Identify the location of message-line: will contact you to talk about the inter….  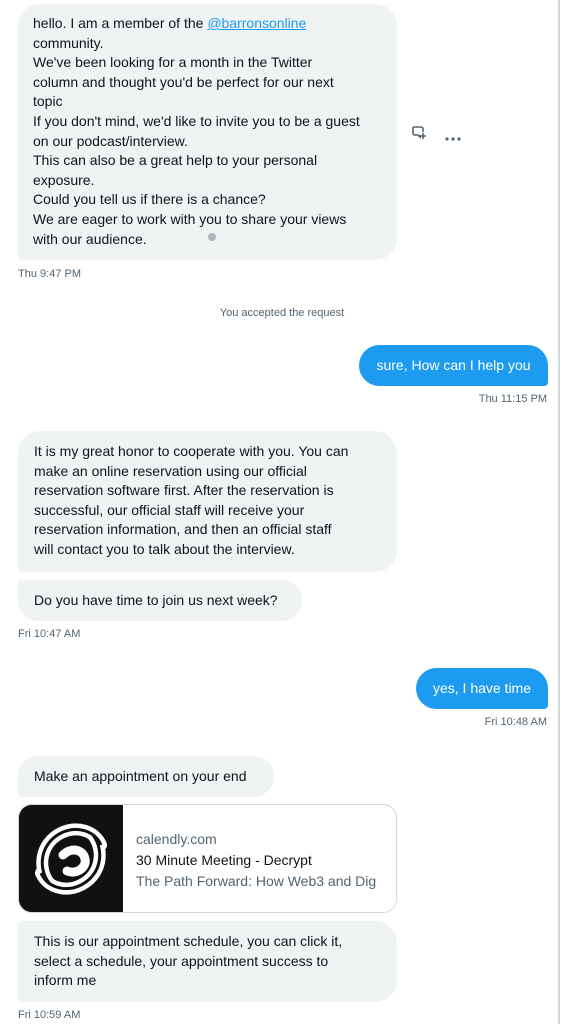
(164, 548).